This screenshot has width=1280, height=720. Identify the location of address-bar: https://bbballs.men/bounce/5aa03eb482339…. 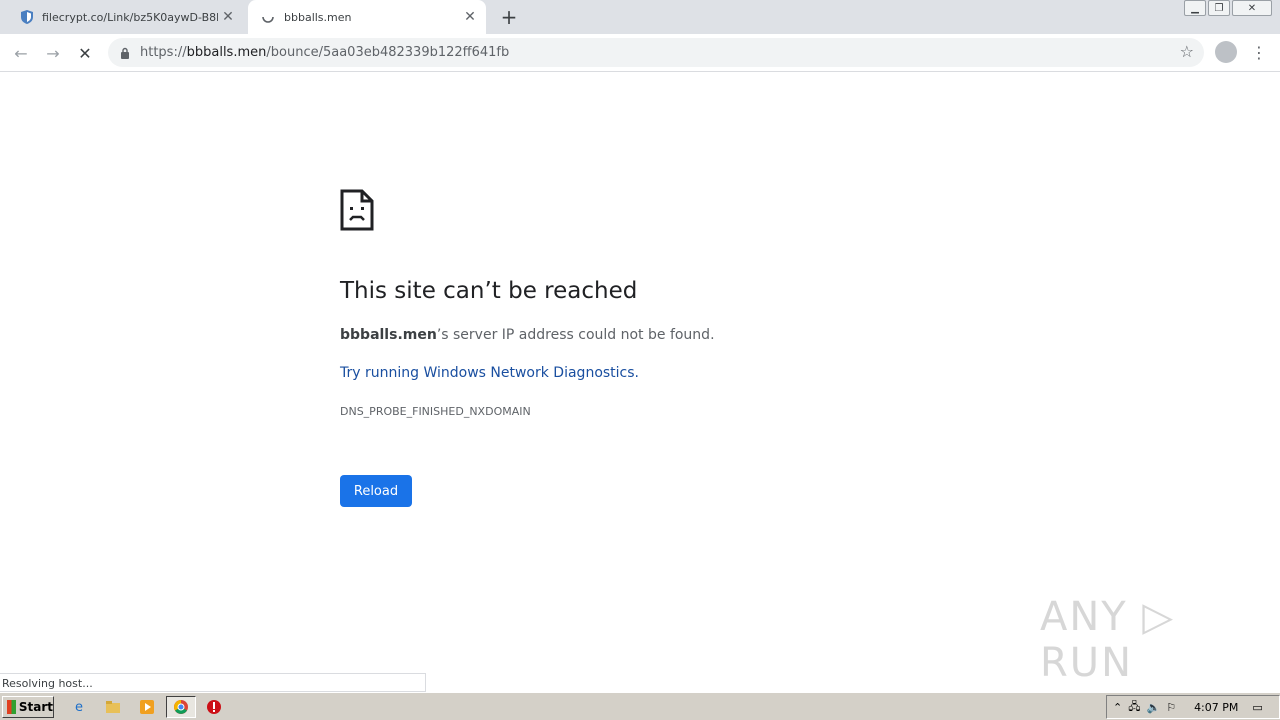
(656, 52).